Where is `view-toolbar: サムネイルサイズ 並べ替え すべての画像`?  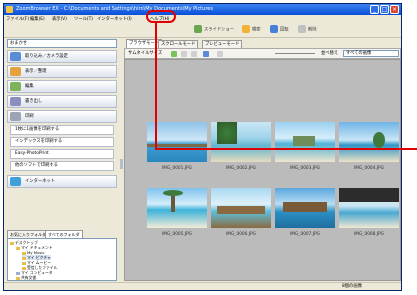 view-toolbar: サムネイルサイズ 並べ替え すべての画像 is located at coordinates (262, 53).